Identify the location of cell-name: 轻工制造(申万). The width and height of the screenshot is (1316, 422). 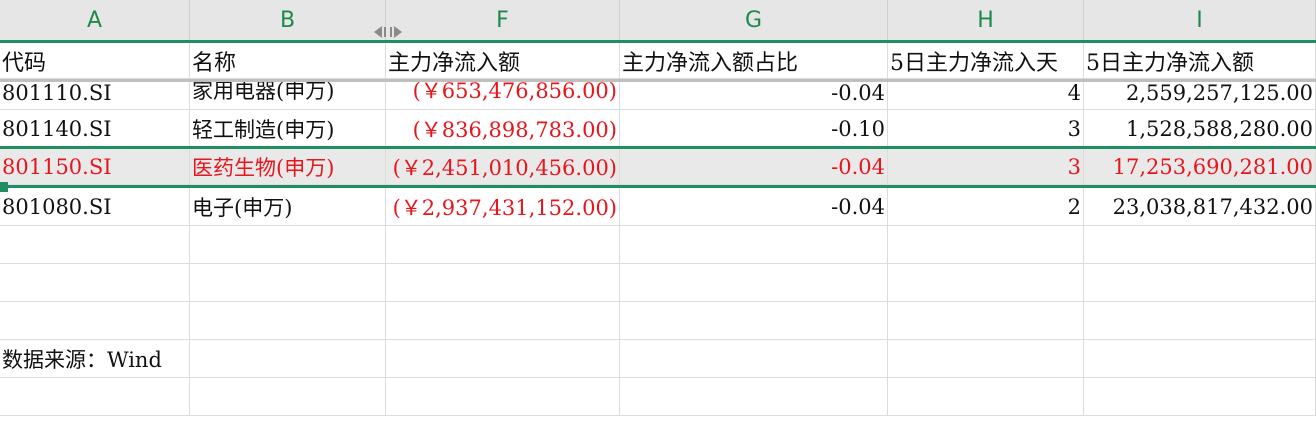
(288, 129).